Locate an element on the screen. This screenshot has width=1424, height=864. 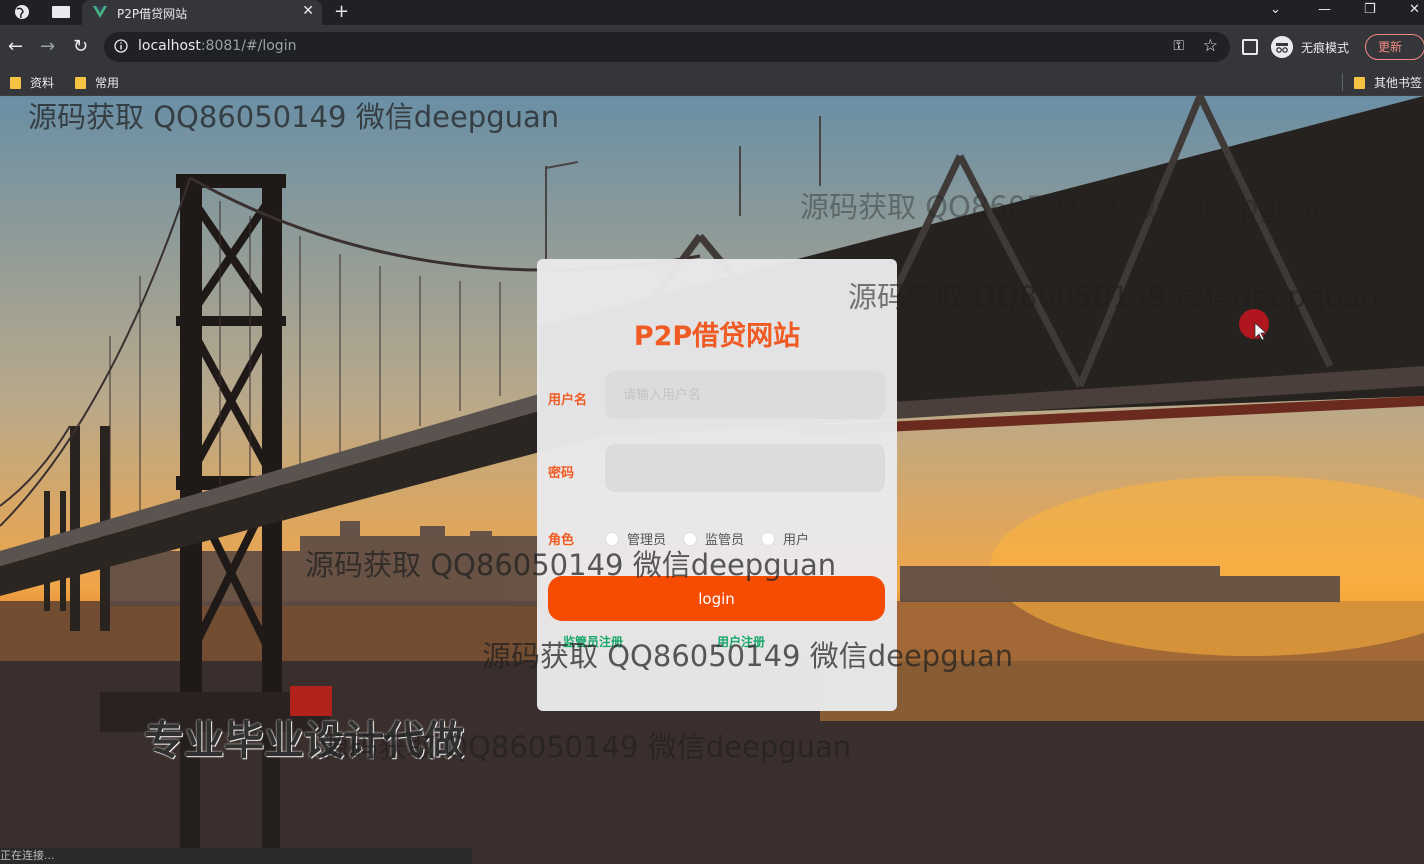
info-icon is located at coordinates (121, 46).